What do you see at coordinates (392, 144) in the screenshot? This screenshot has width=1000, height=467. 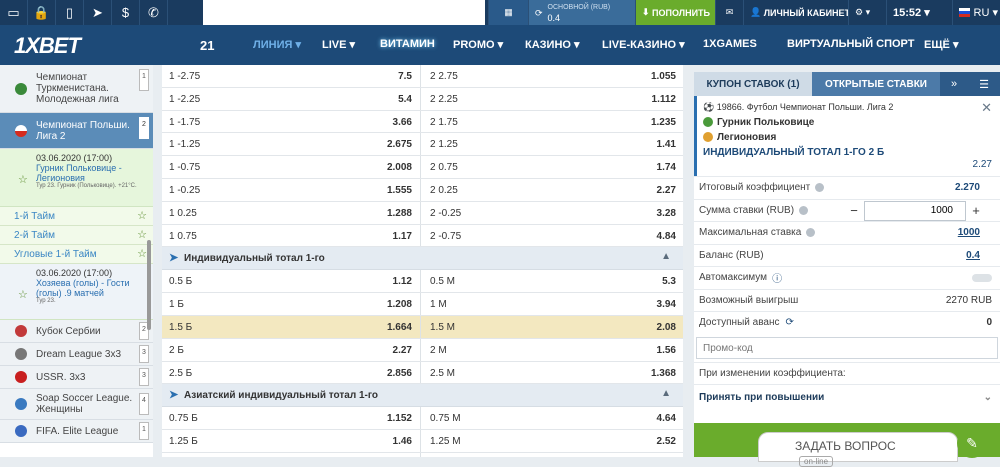 I see `odds-value: 2.675` at bounding box center [392, 144].